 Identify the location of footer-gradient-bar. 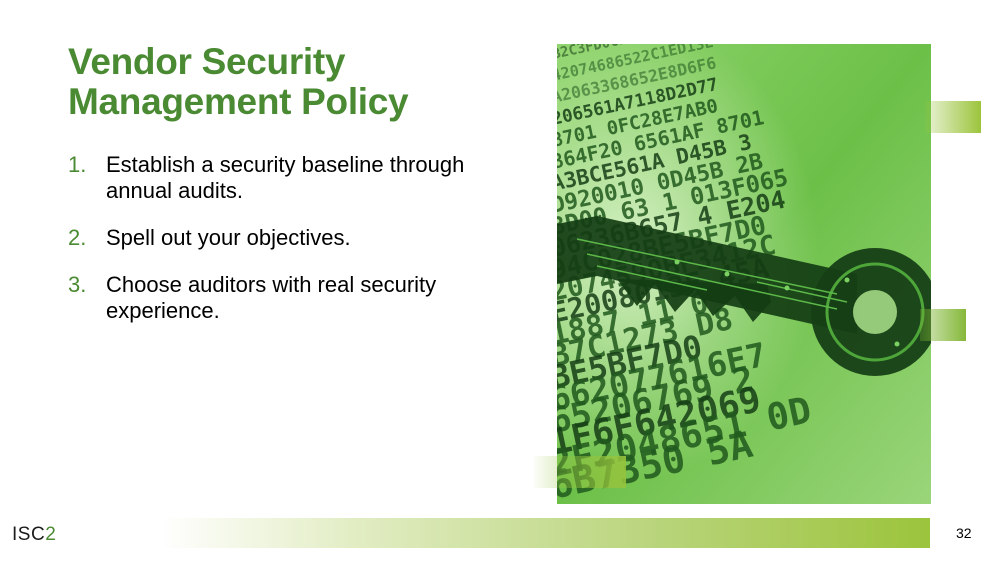
(545, 533).